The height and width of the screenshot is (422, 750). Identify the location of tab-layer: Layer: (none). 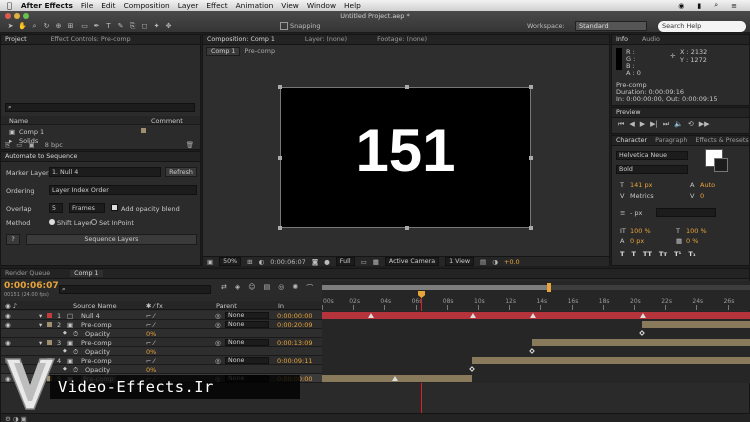
(326, 39).